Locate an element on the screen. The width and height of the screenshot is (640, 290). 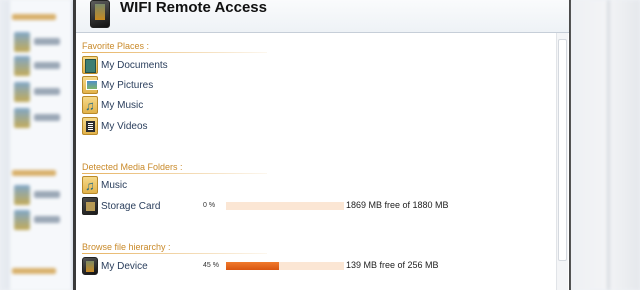
pictures-folder-icon is located at coordinates (90, 85).